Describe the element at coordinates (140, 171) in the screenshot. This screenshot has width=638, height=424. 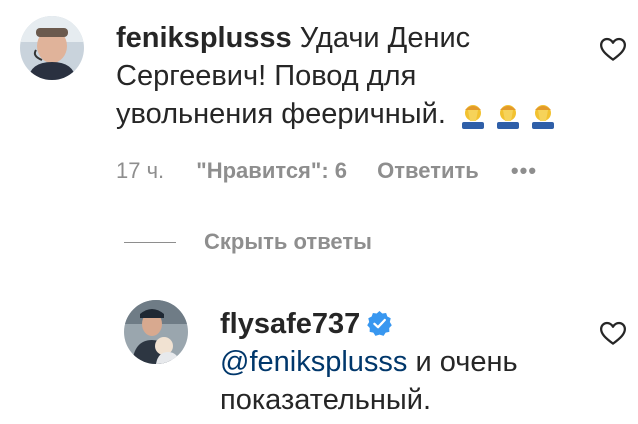
I see `comment-timestamp: 17 ч.` at that location.